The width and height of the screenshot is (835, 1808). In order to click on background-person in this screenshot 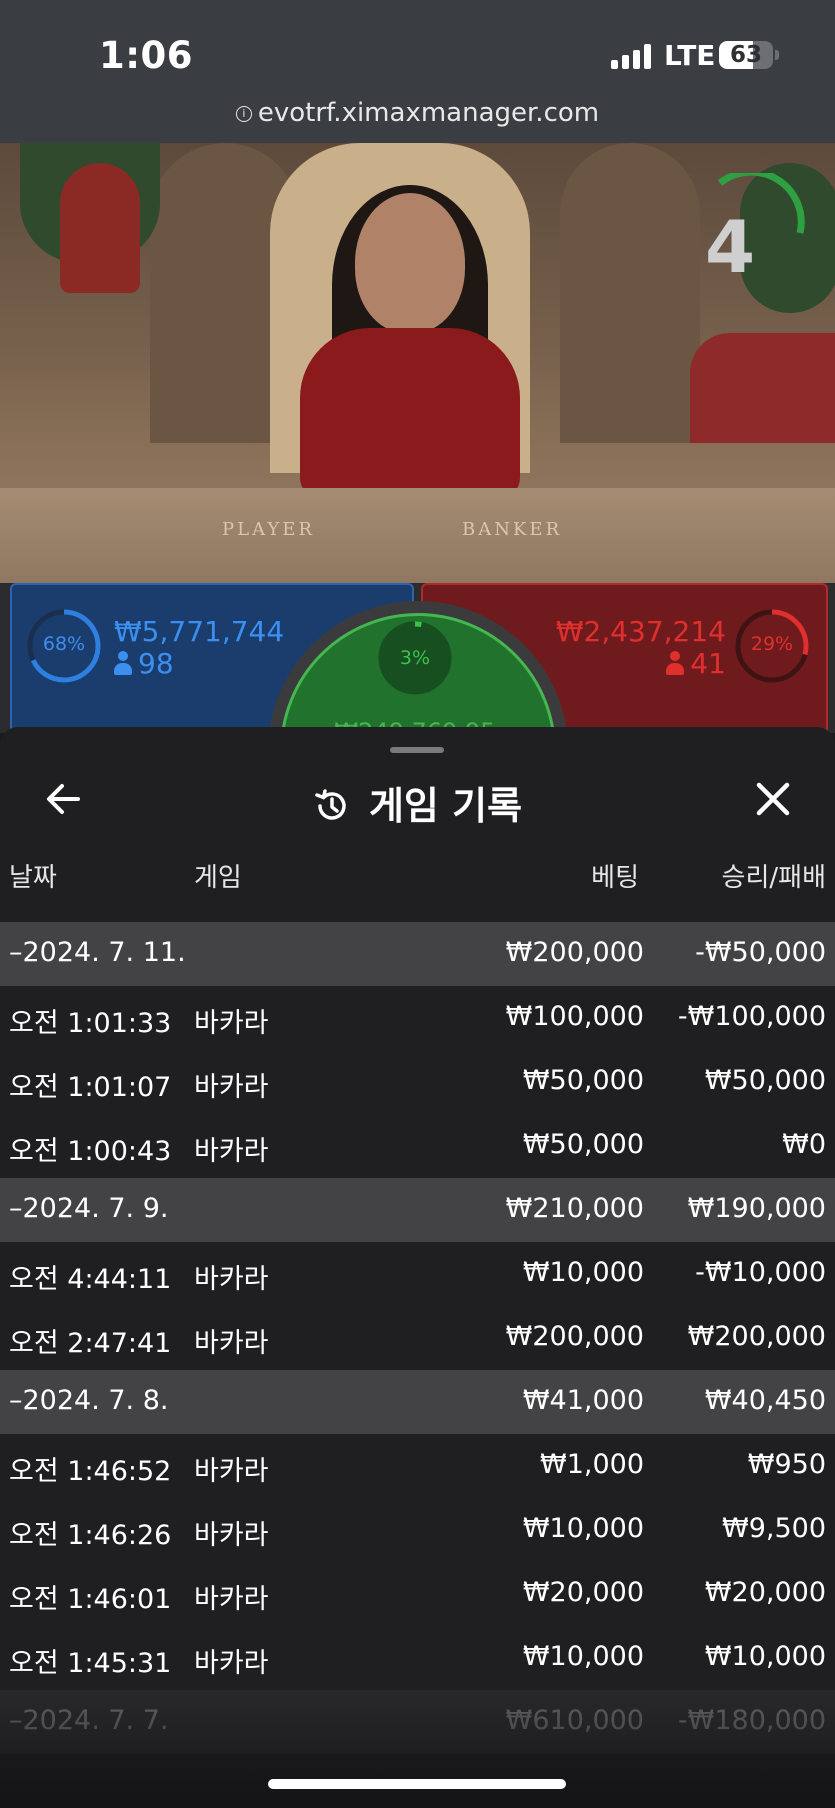, I will do `click(100, 228)`.